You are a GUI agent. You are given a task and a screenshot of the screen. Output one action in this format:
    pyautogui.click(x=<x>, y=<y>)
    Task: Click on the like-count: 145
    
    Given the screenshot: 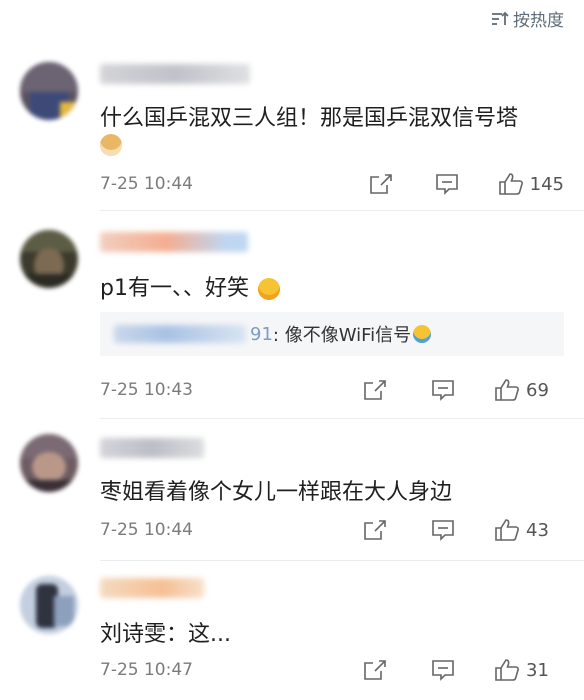 What is the action you would take?
    pyautogui.click(x=546, y=184)
    